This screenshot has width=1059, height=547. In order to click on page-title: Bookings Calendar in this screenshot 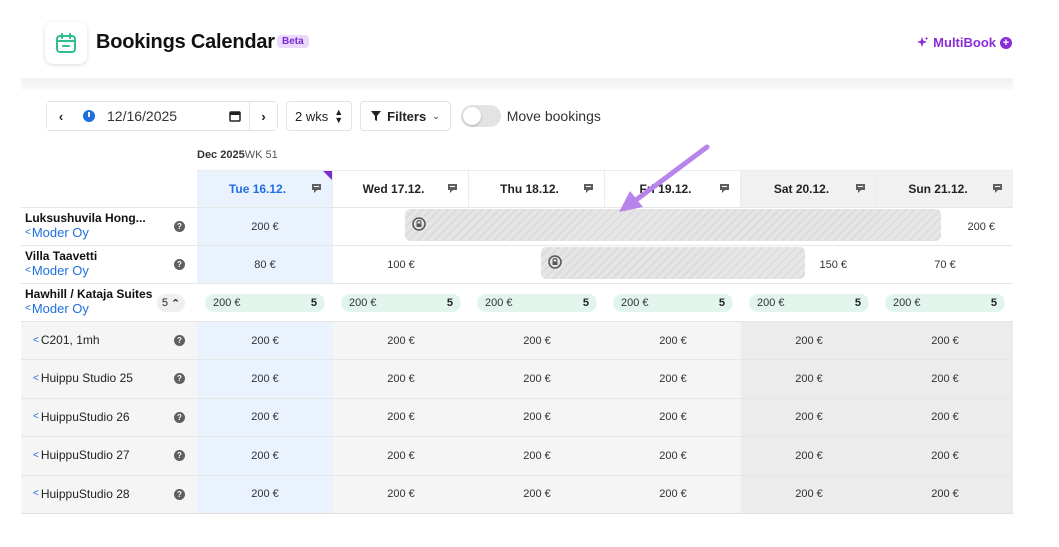, I will do `click(185, 42)`.